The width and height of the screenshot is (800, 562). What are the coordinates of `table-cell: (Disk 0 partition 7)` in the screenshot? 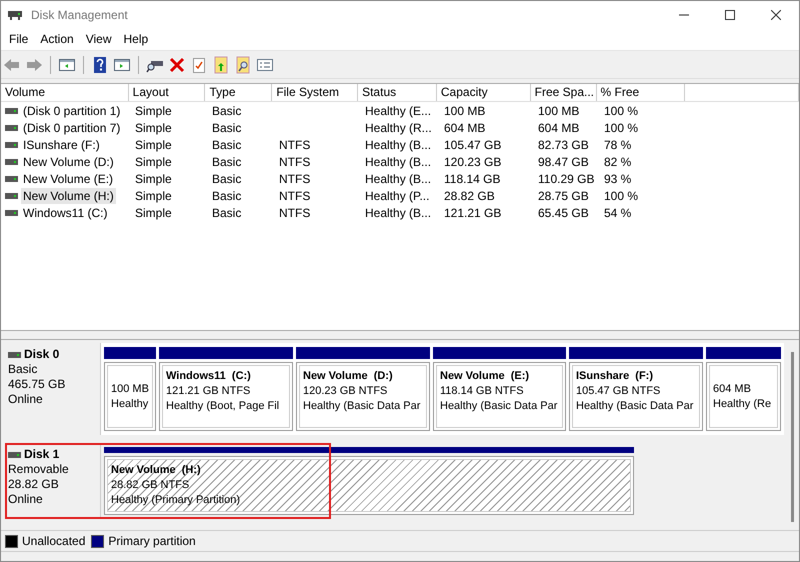 It's located at (71, 128).